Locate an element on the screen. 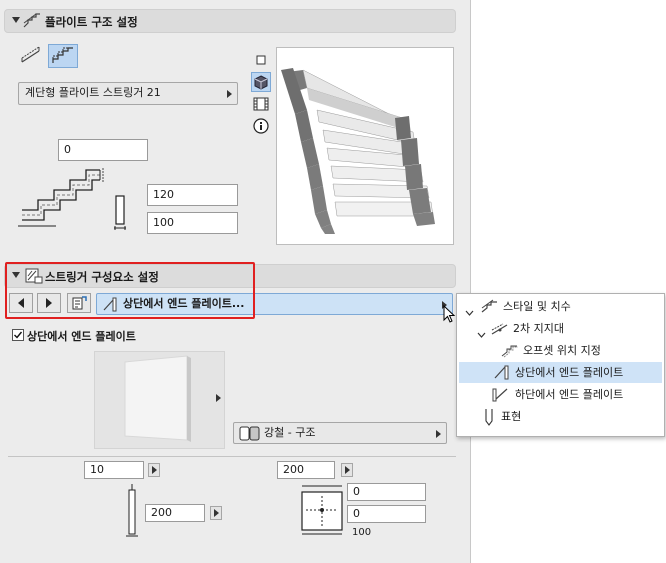 This screenshot has height=563, width=666. flight-type-dropdown: 계단형 플라이트 스트링거 21 is located at coordinates (128, 93).